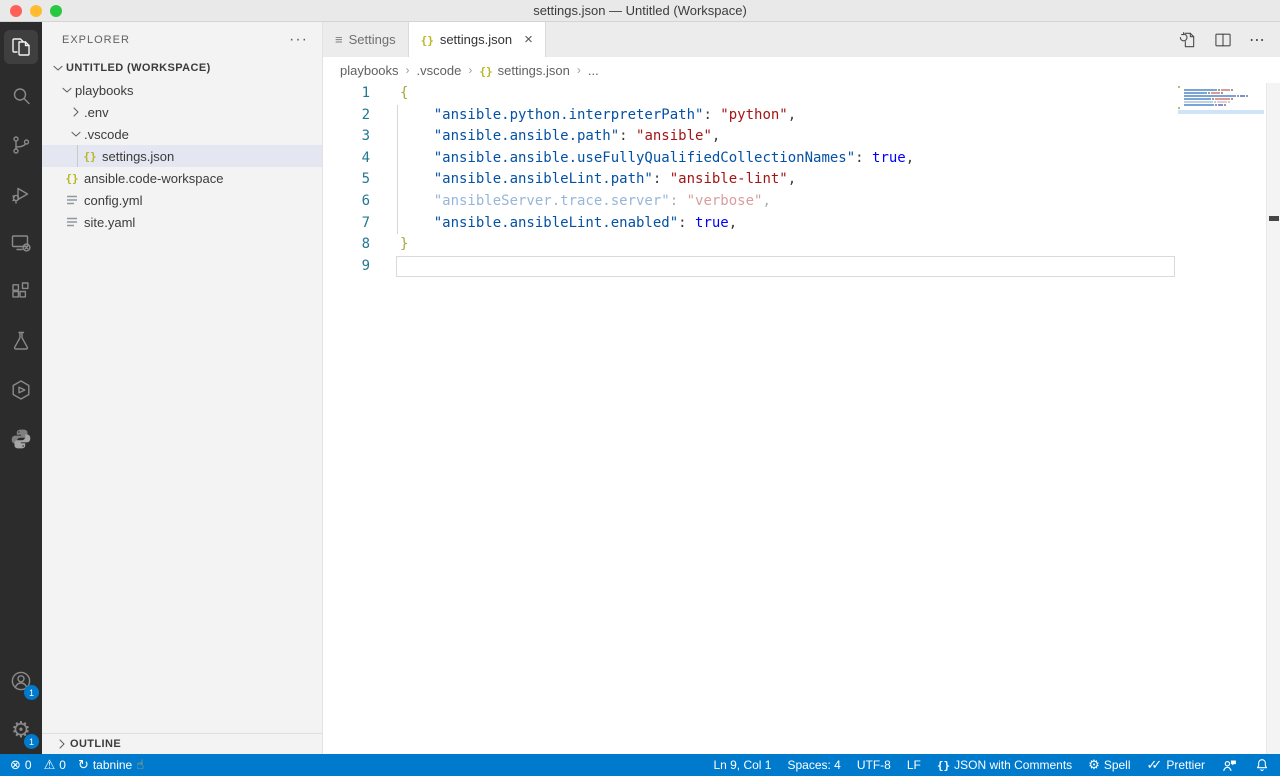 Image resolution: width=1280 pixels, height=776 pixels. What do you see at coordinates (1257, 40) in the screenshot?
I see `more-actions-icon: ⋯` at bounding box center [1257, 40].